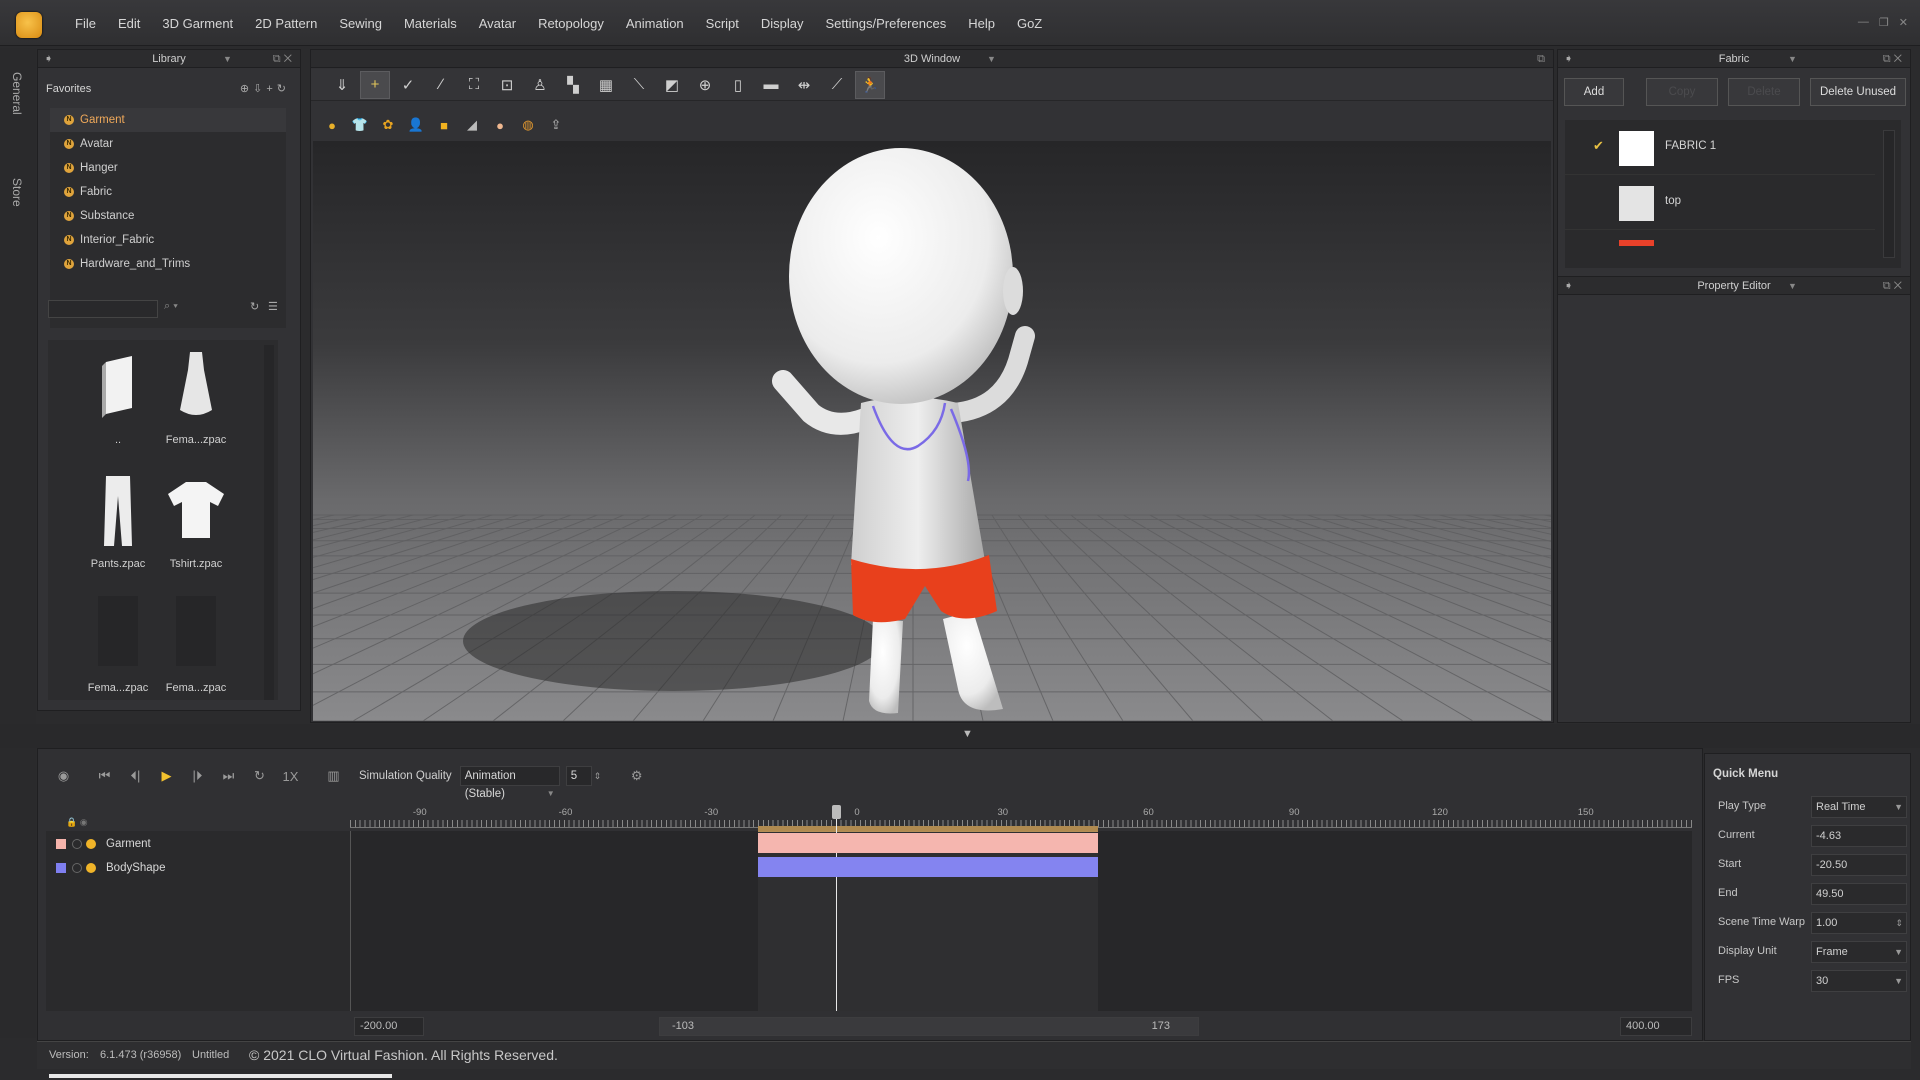 The image size is (1920, 1080). Describe the element at coordinates (17, 192) in the screenshot. I see `tab-store: Store` at that location.